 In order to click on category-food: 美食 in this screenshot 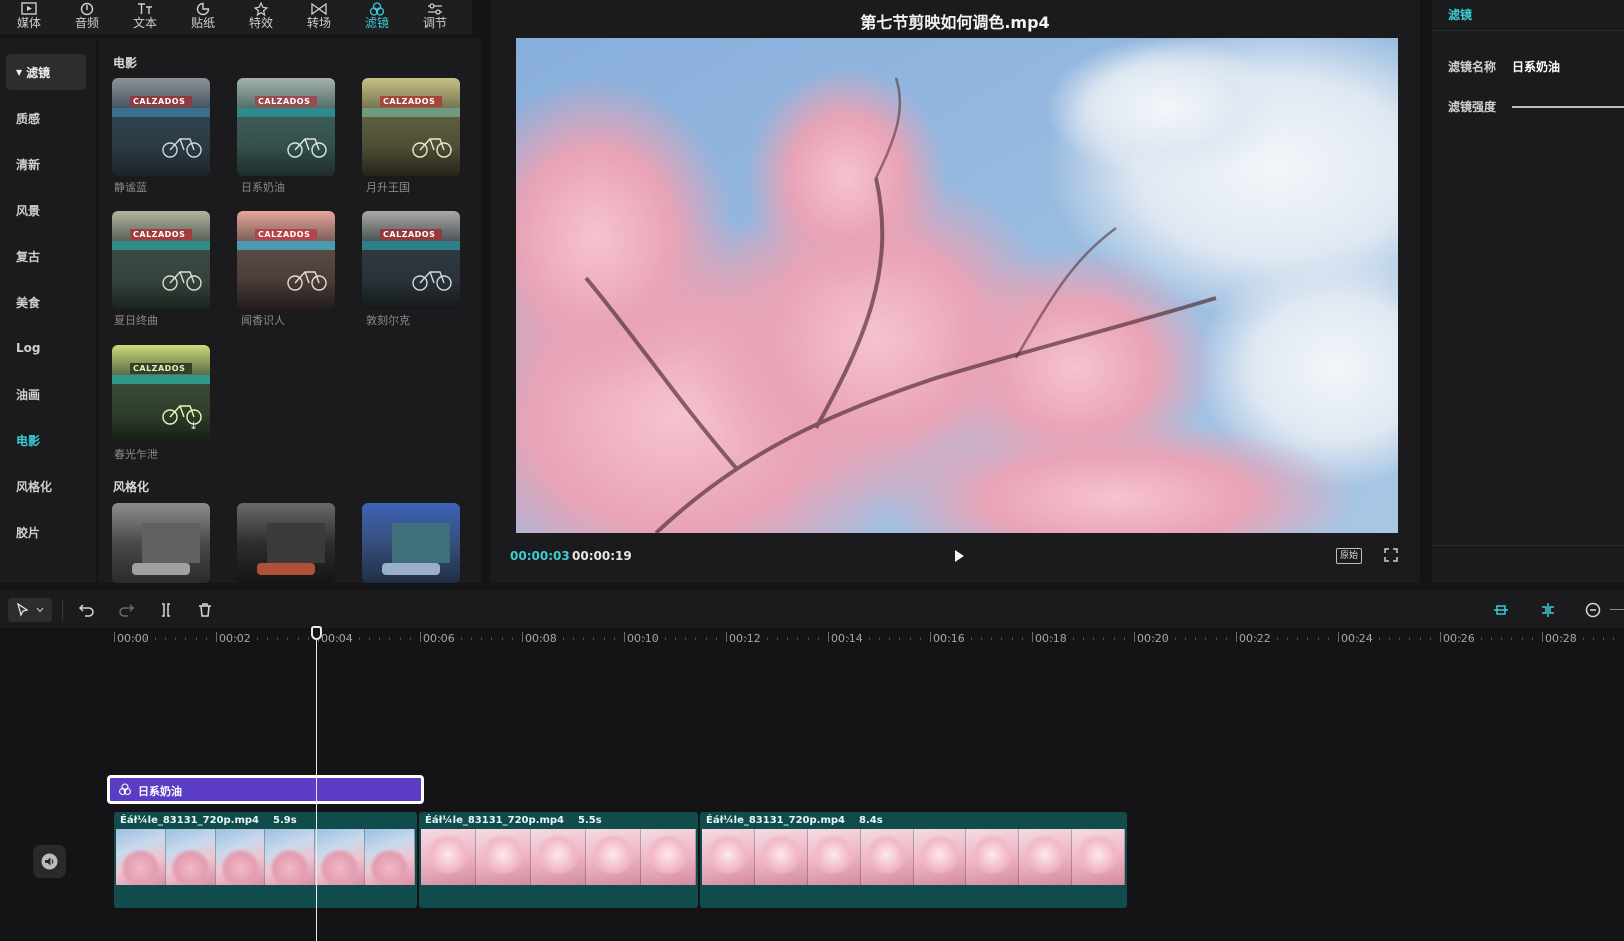, I will do `click(46, 302)`.